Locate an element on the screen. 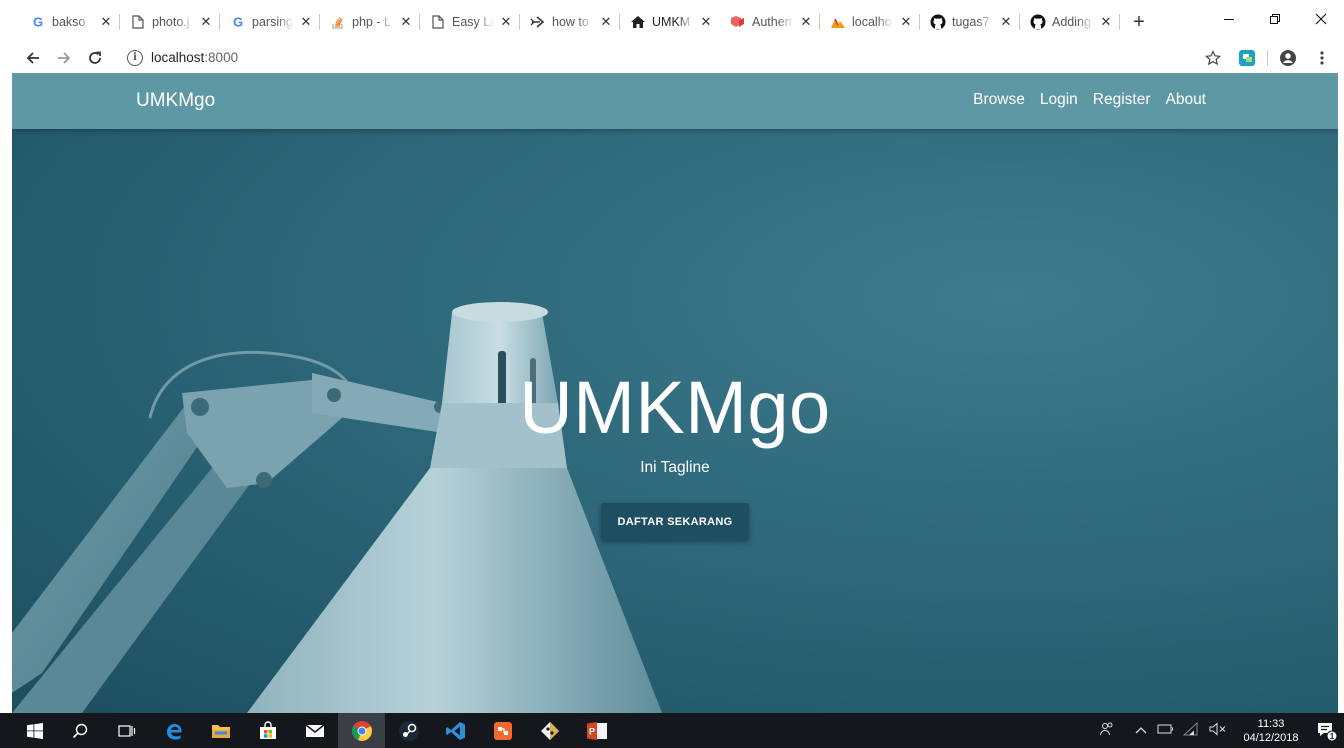 The height and width of the screenshot is (748, 1344). forward-button is located at coordinates (64, 58).